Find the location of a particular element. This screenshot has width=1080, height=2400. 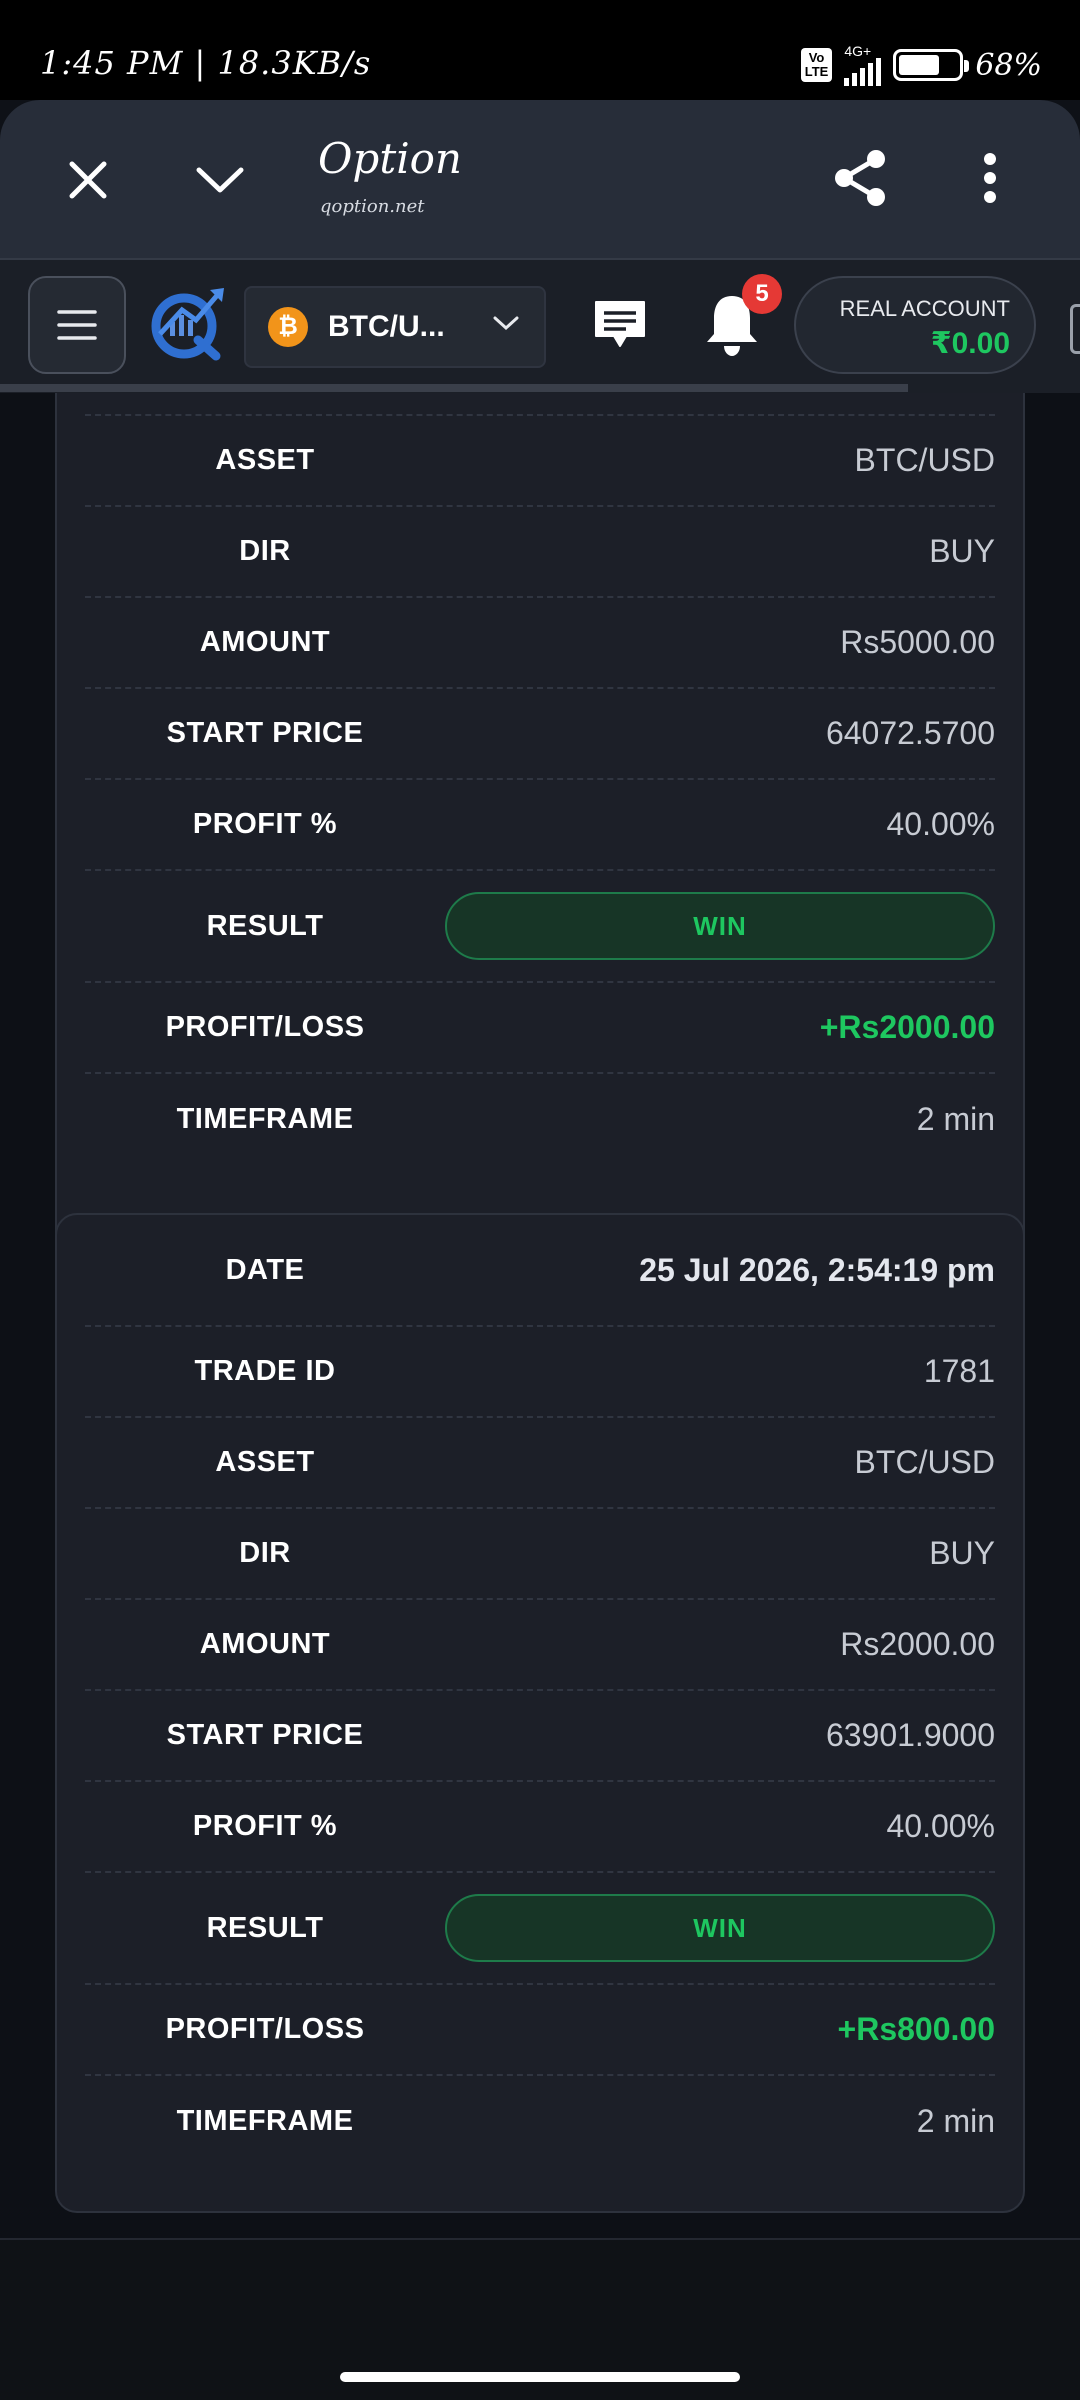

trade-pl-row: PROFIT/LOSS +Rs800.00 is located at coordinates (540, 2030).